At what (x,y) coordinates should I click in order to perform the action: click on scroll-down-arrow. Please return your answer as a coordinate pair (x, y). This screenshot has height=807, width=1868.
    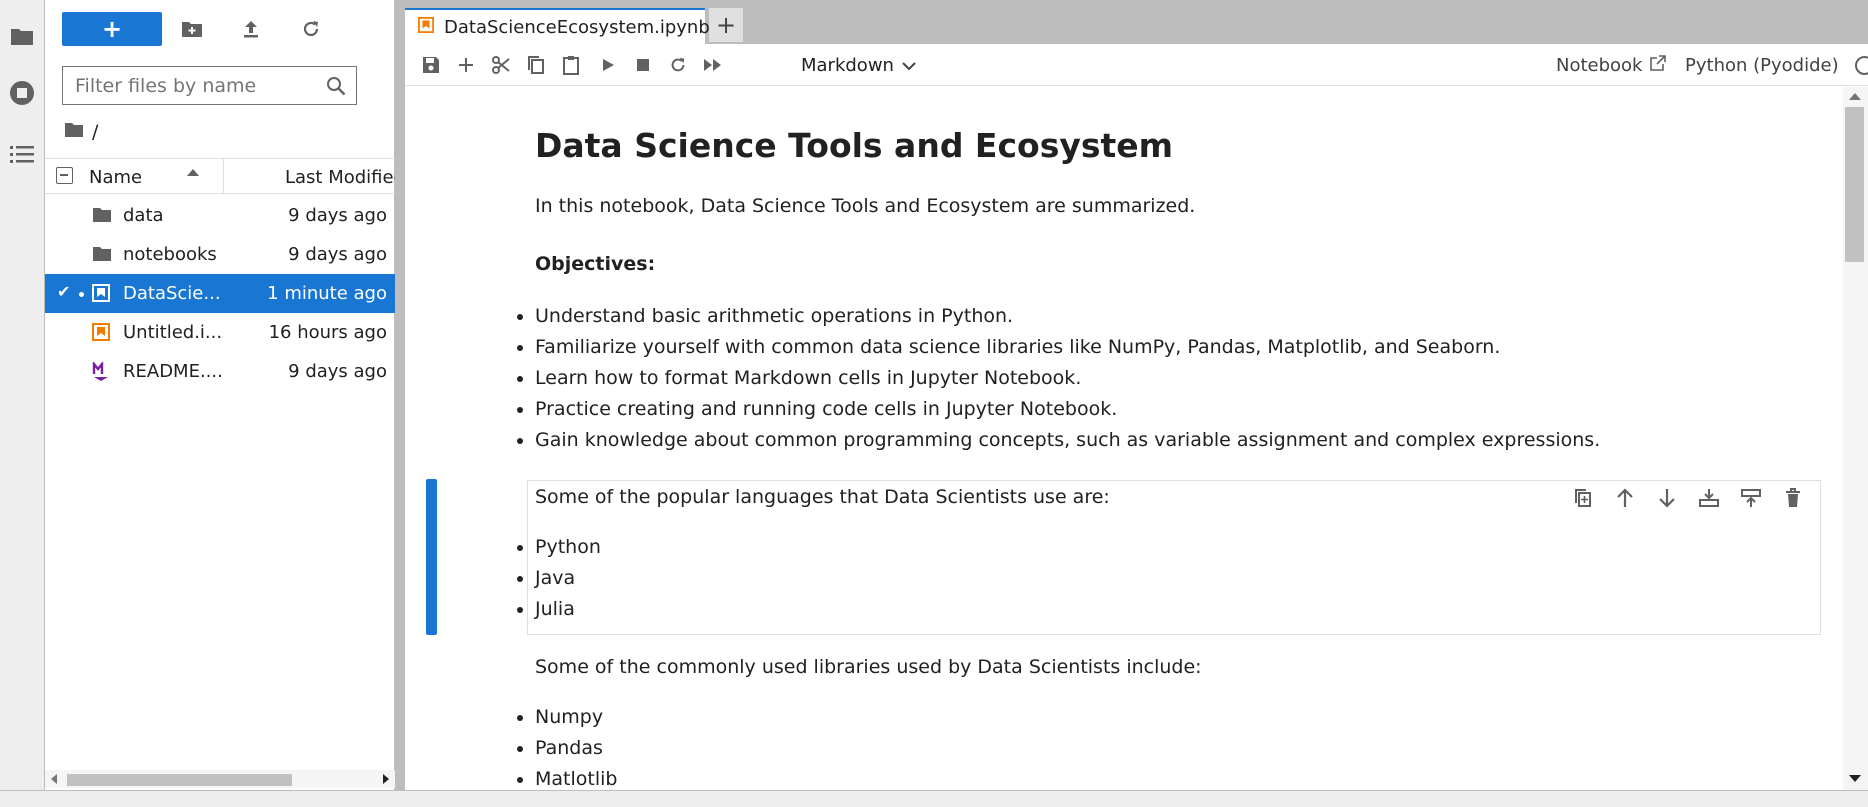
    Looking at the image, I should click on (1855, 778).